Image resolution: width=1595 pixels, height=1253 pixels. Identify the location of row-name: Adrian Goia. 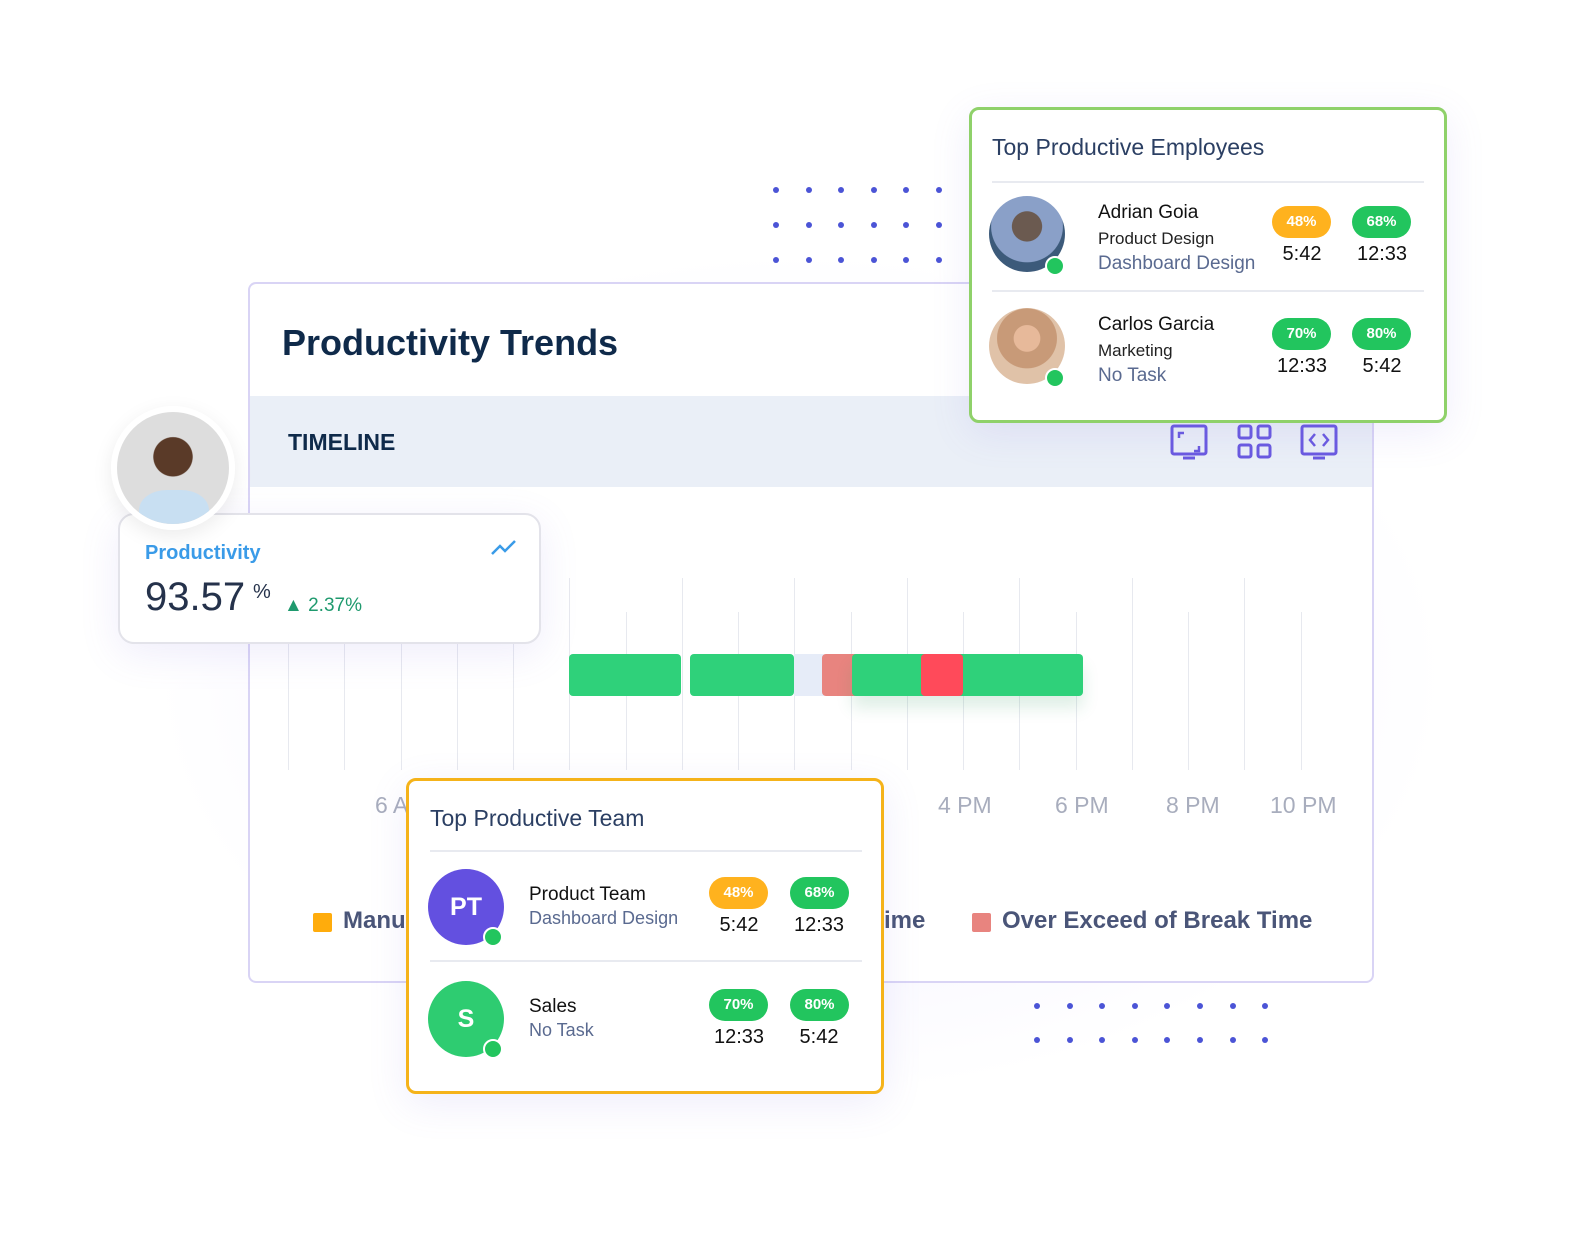
(1148, 212).